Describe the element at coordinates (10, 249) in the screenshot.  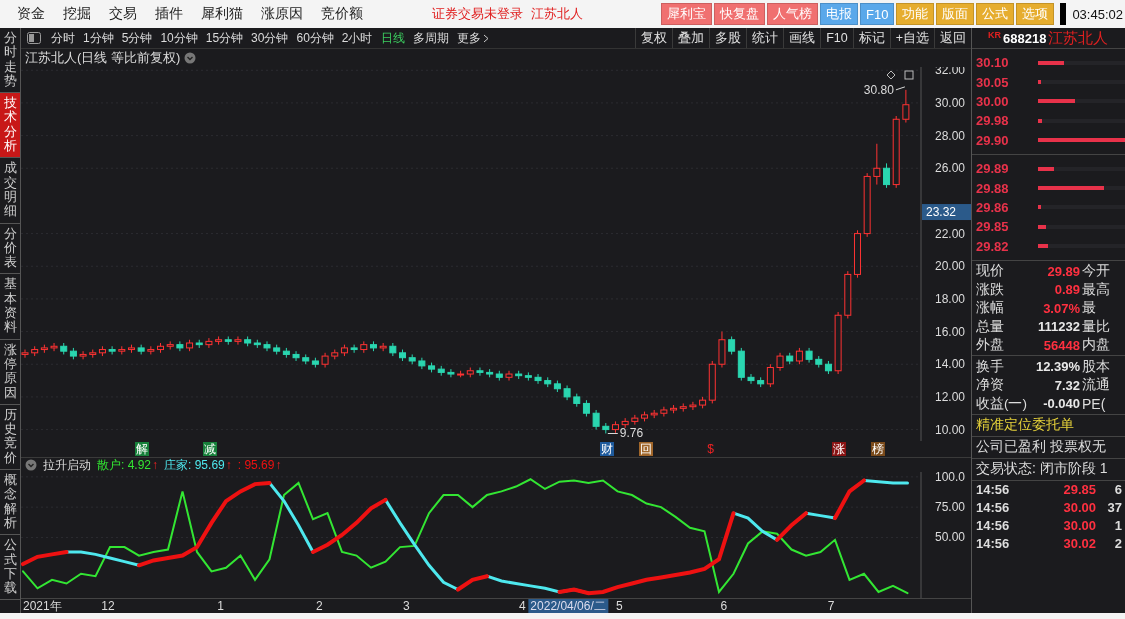
I see `side-tab: 分价表` at that location.